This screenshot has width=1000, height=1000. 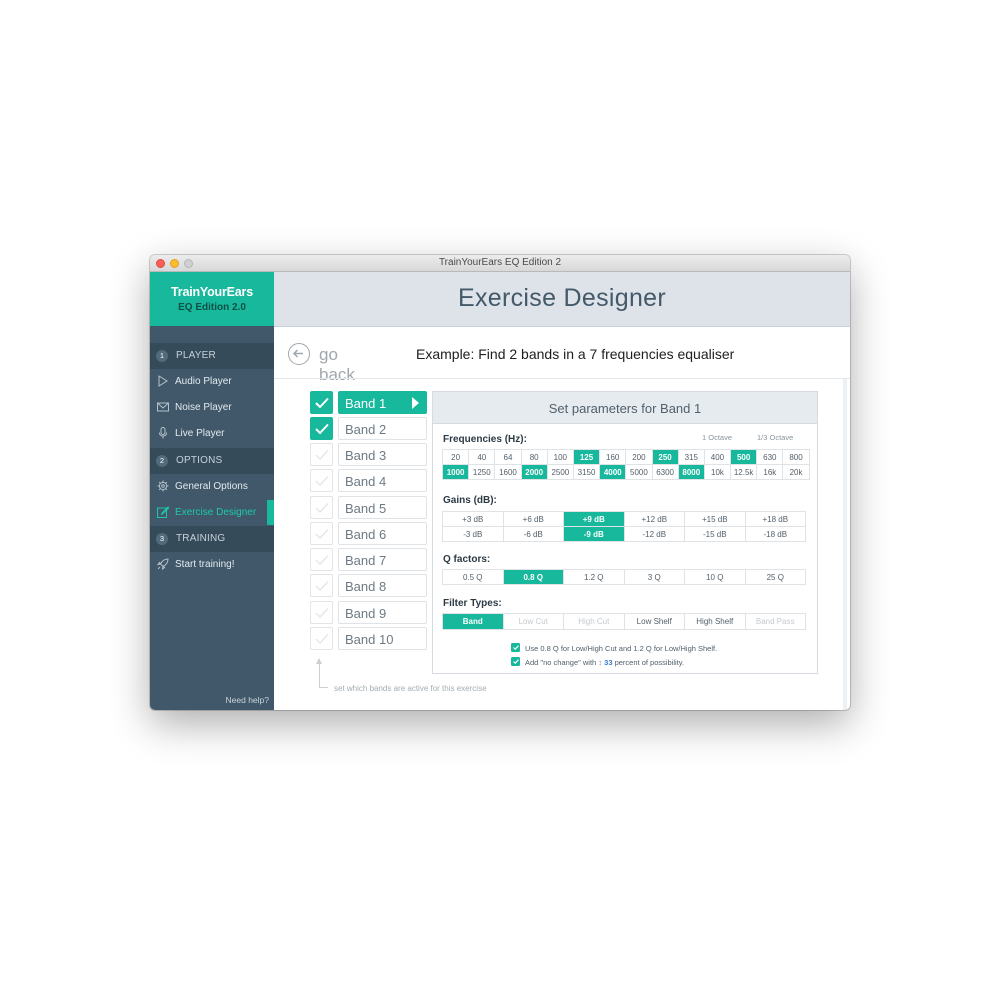 I want to click on band-2-checkbox, so click(x=321, y=428).